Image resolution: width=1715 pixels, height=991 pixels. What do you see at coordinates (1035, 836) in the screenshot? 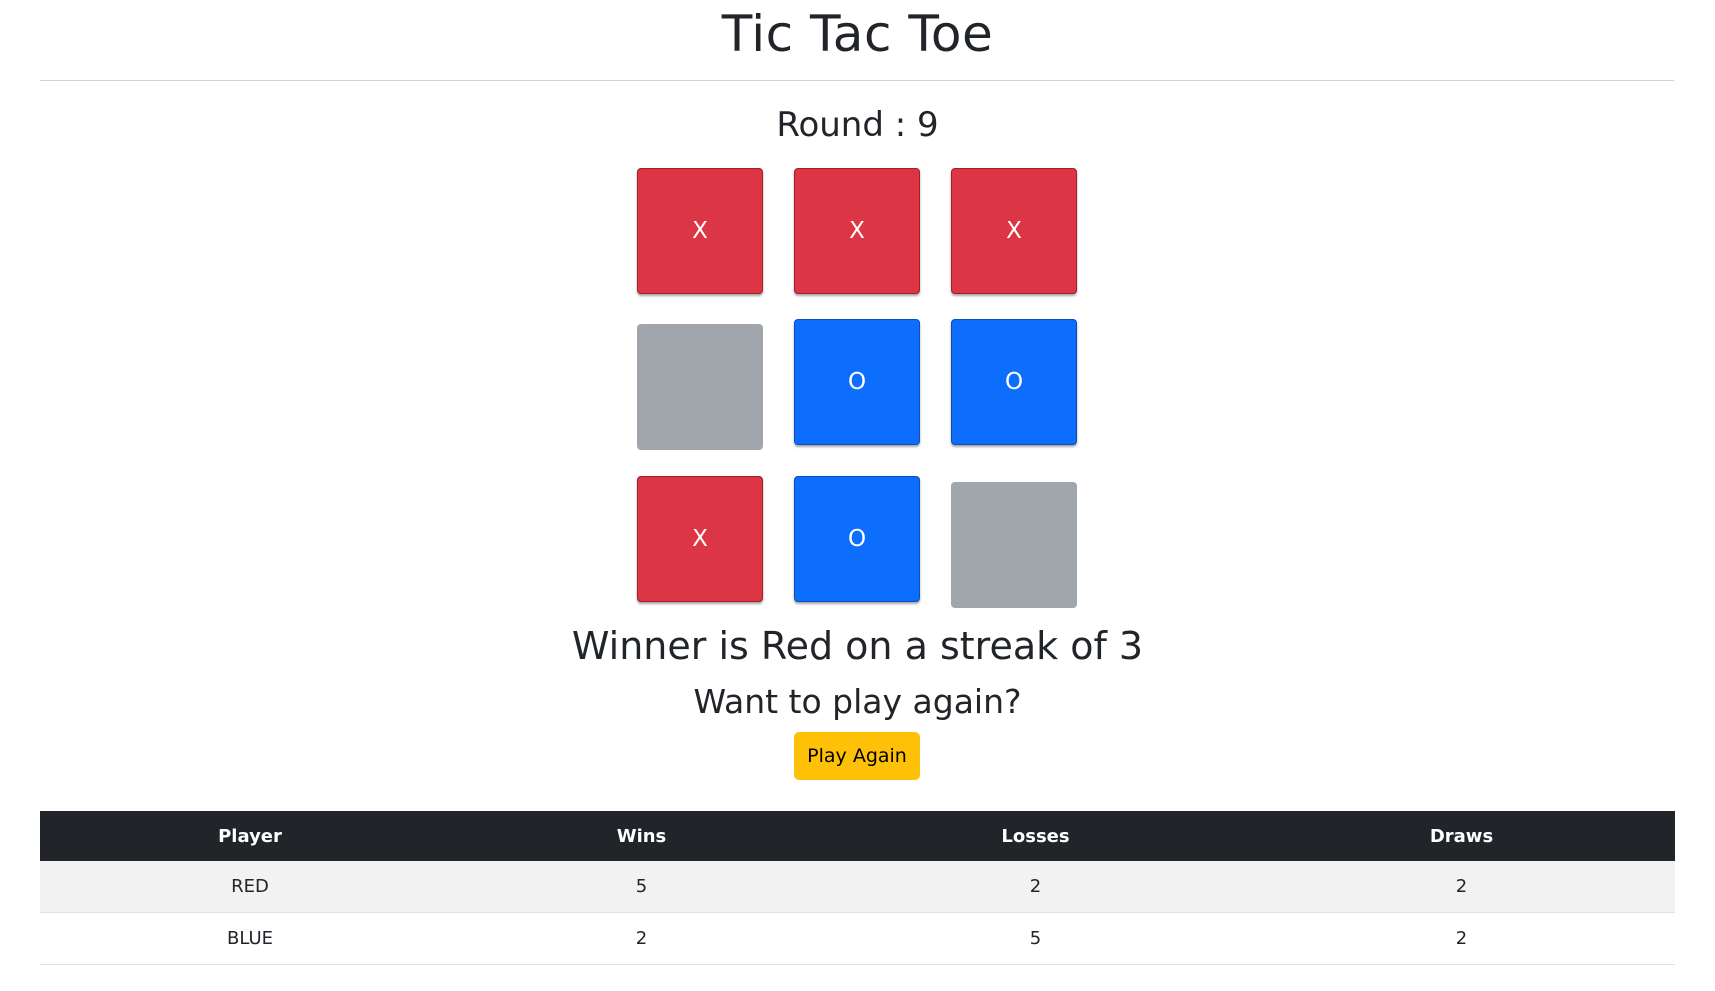
I see `header-losses: Losses` at bounding box center [1035, 836].